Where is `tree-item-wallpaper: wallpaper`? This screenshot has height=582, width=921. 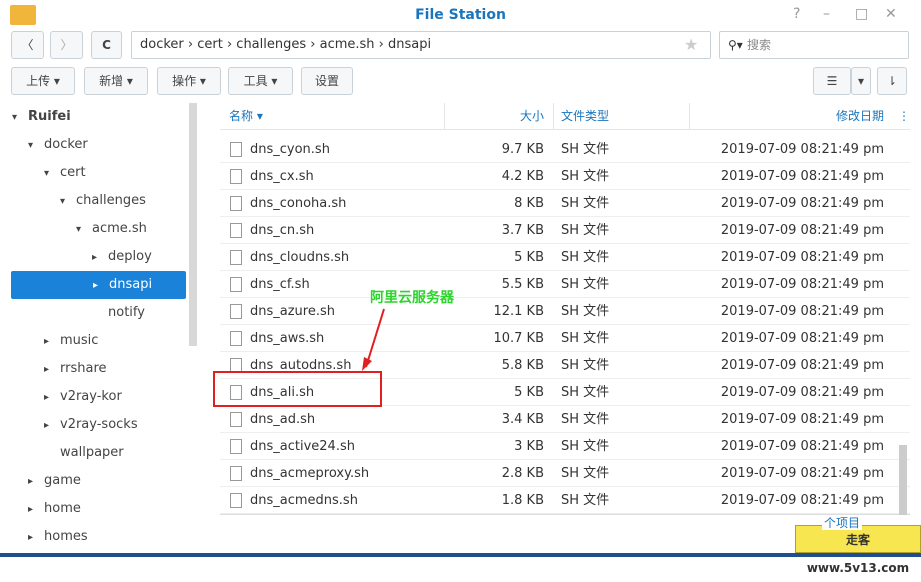 tree-item-wallpaper: wallpaper is located at coordinates (84, 453).